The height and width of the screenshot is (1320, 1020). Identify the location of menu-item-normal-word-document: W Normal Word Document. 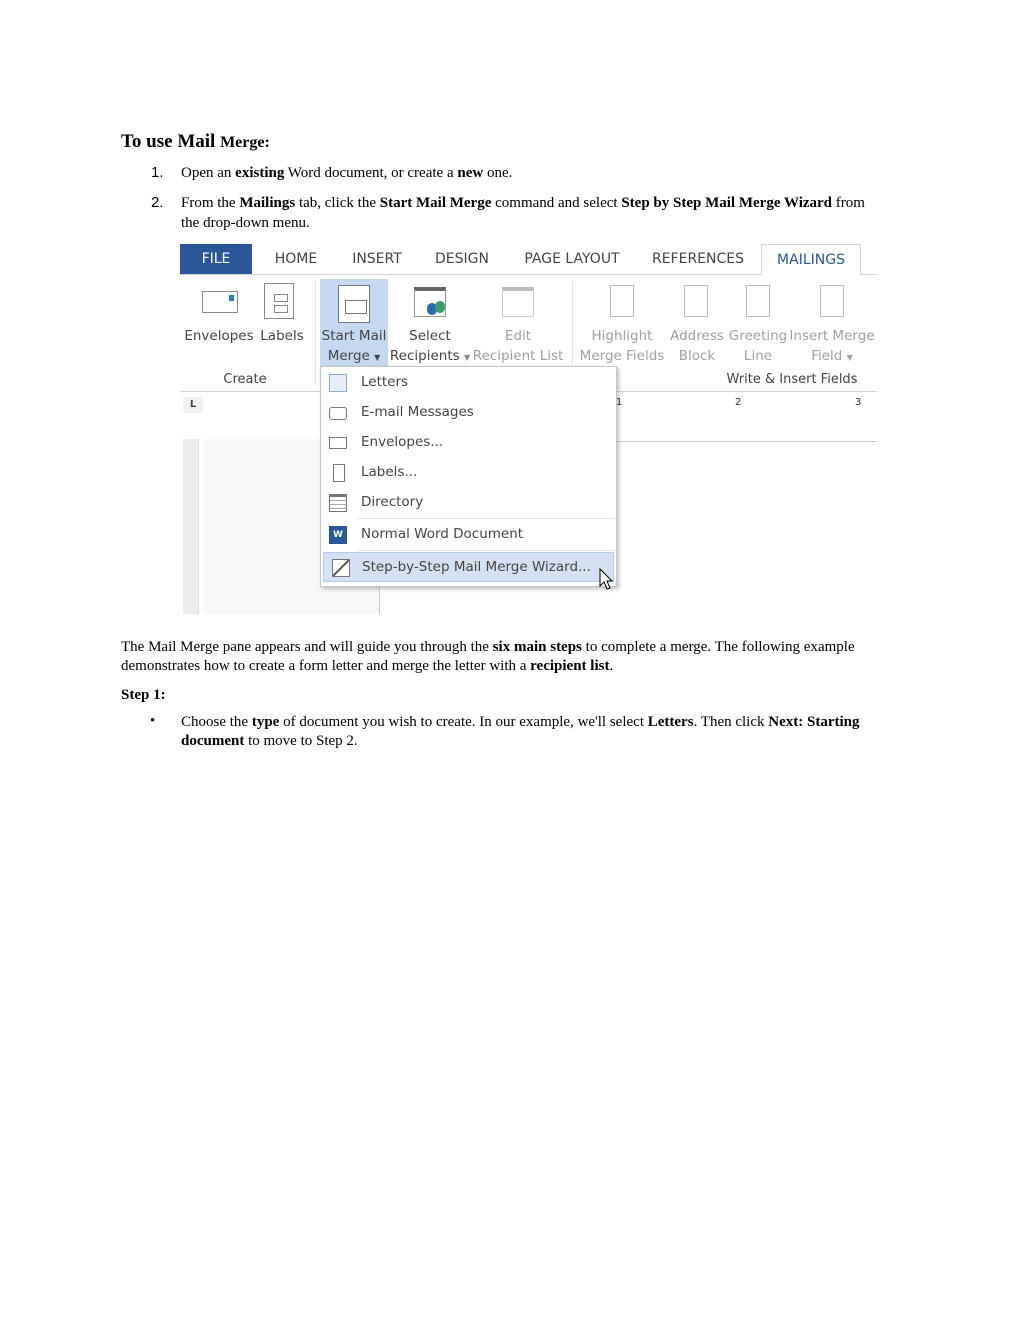
(468, 535).